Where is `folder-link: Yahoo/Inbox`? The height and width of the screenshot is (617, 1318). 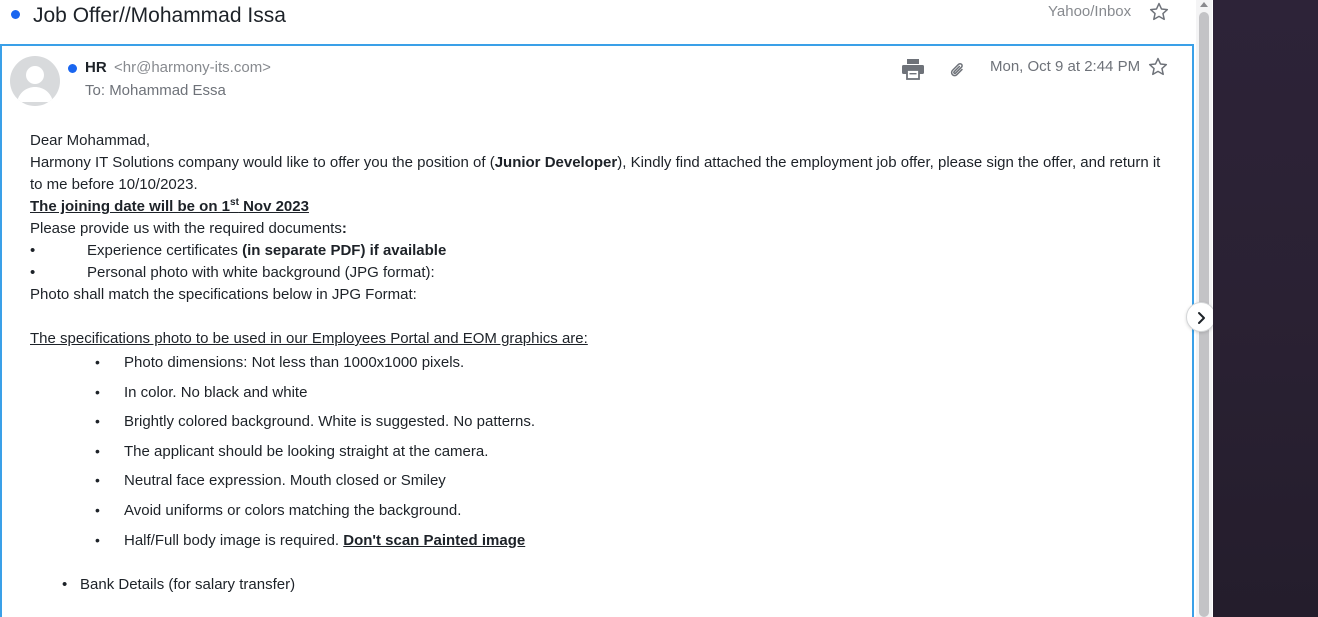
folder-link: Yahoo/Inbox is located at coordinates (1089, 11).